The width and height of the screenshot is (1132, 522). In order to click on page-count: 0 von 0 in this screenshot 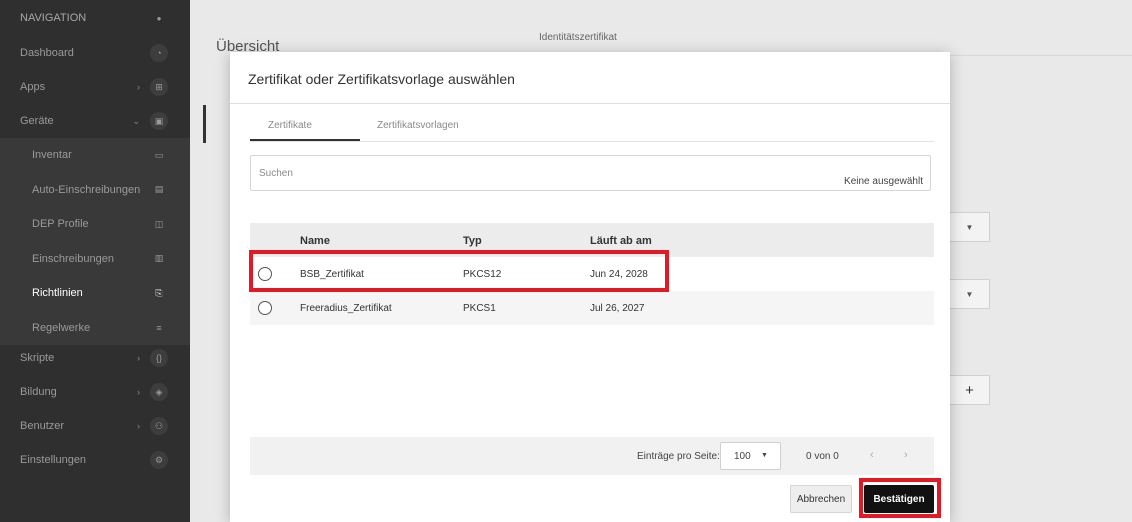, I will do `click(822, 456)`.